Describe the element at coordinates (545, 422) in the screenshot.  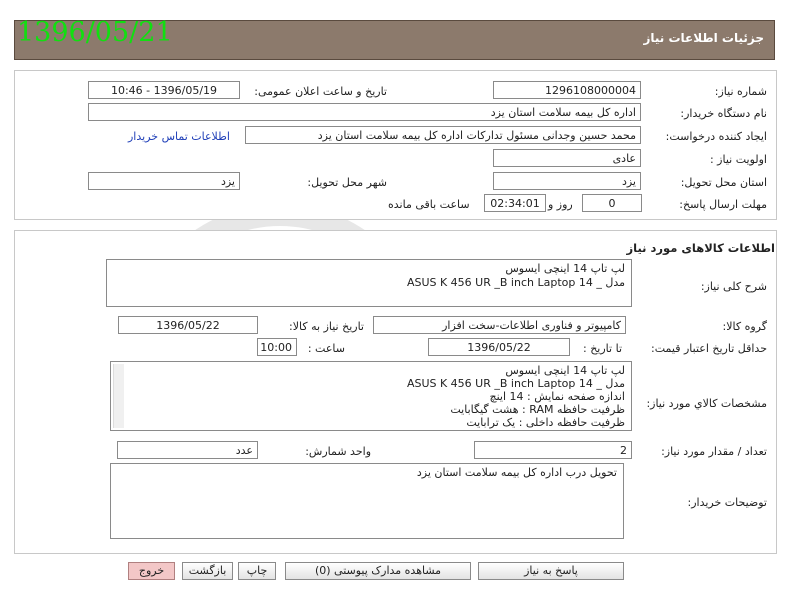
I see `specs-line-5: ظرفیت حافظه داخلی : یک ترابایت` at that location.